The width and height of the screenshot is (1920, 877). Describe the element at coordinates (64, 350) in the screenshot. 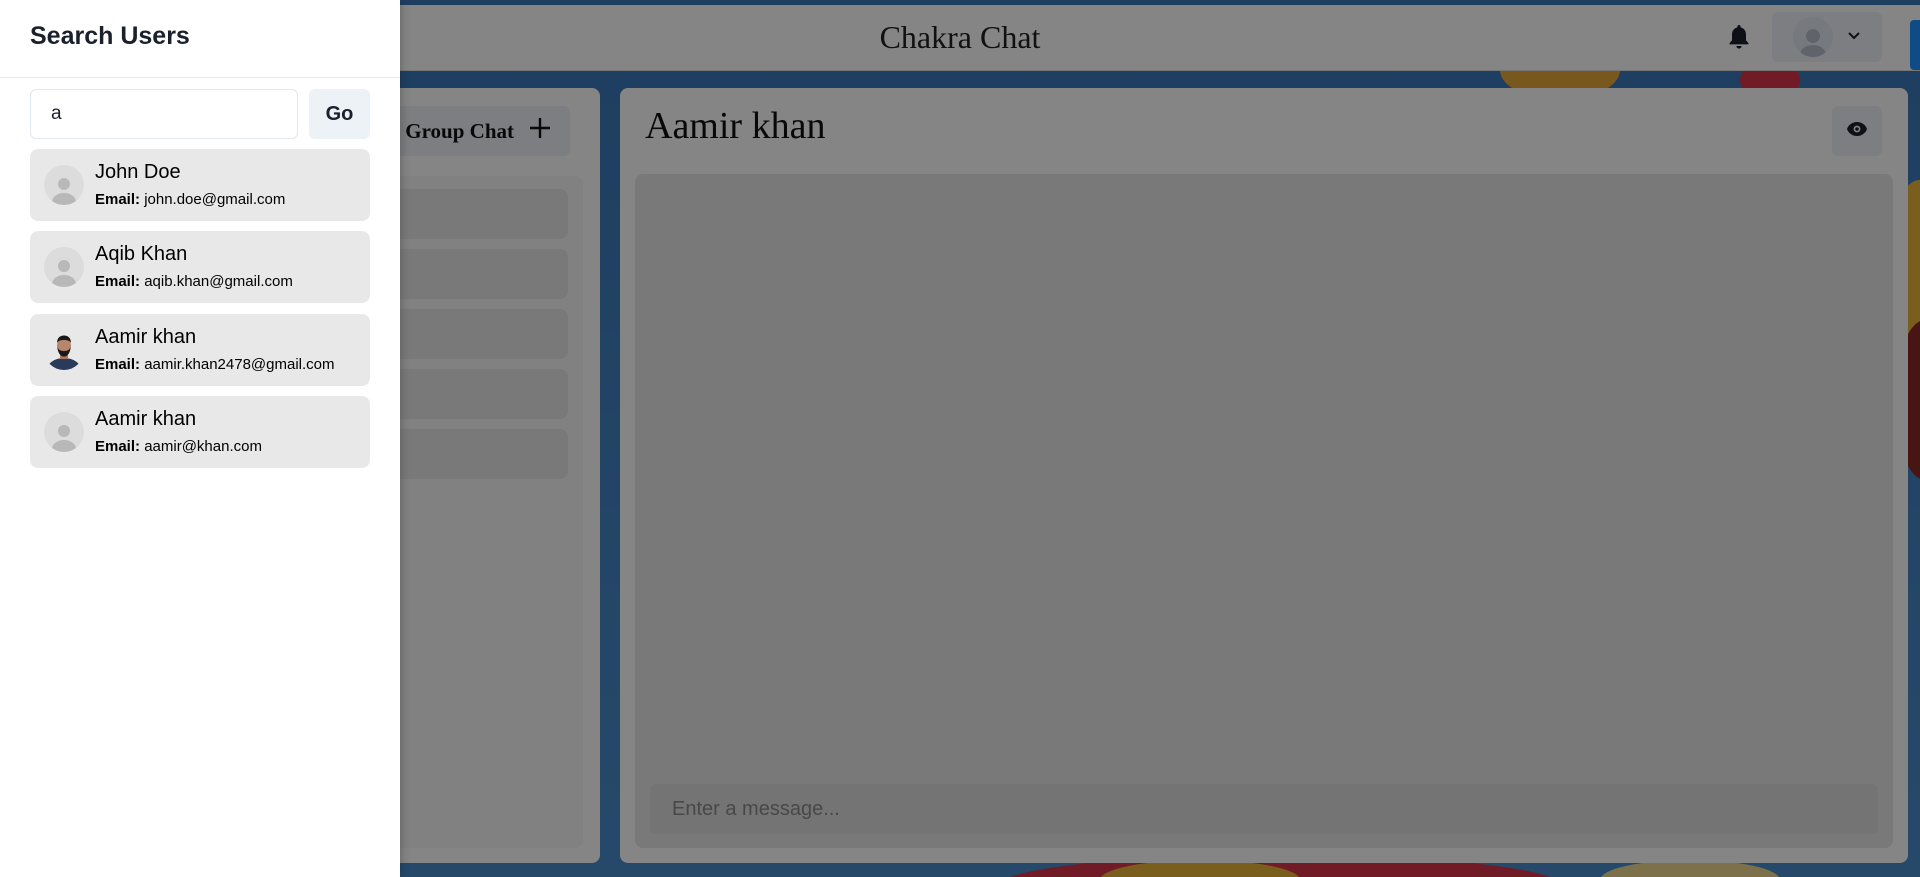

I see `photo-avatar` at that location.